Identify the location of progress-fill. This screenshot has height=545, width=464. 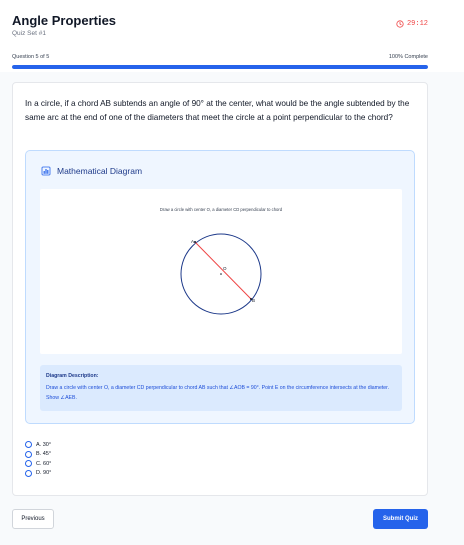
(220, 67).